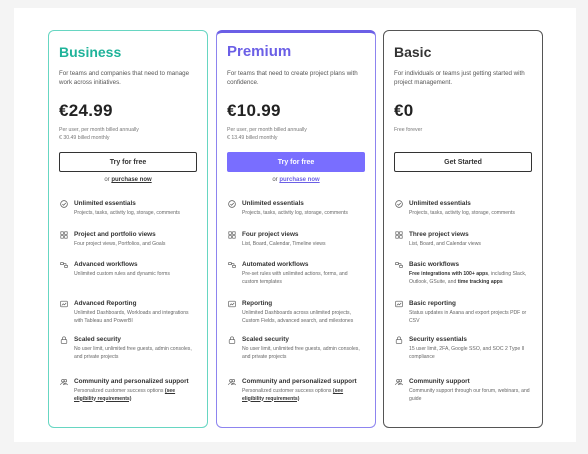 This screenshot has width=588, height=454. Describe the element at coordinates (84, 137) in the screenshot. I see `price-note-monthly: € 30.49 billed monthly` at that location.